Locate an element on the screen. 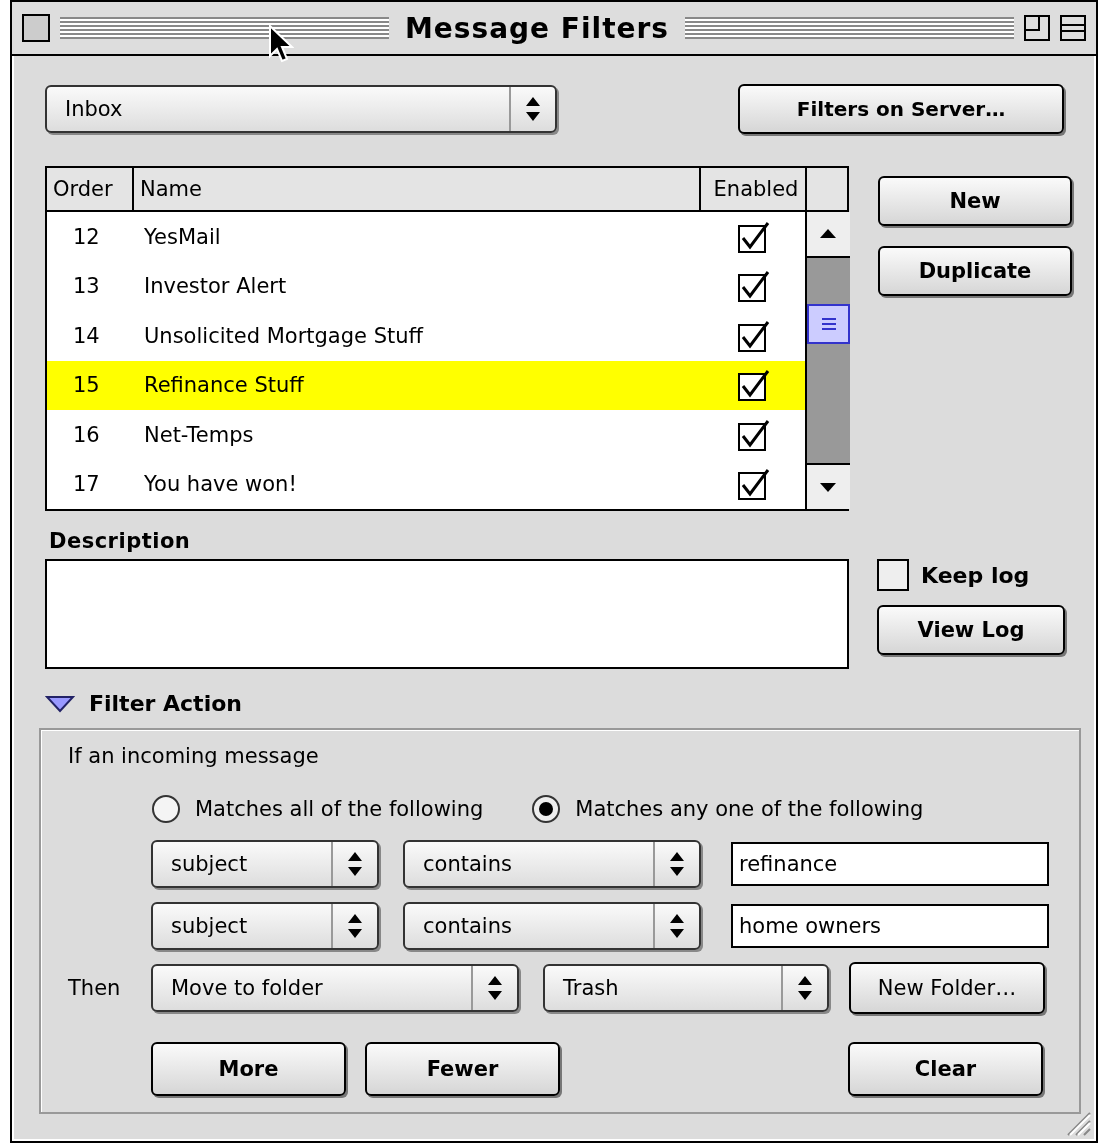 The image size is (1103, 1147). keep-log-label: Keep log is located at coordinates (975, 575).